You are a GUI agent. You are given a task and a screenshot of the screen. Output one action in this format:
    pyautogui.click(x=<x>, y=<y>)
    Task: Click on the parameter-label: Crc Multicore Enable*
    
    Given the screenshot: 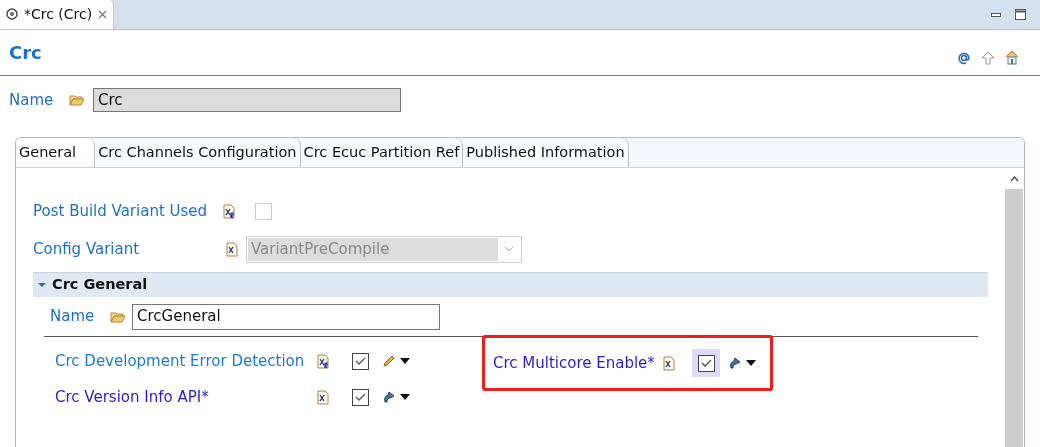 What is the action you would take?
    pyautogui.click(x=574, y=363)
    